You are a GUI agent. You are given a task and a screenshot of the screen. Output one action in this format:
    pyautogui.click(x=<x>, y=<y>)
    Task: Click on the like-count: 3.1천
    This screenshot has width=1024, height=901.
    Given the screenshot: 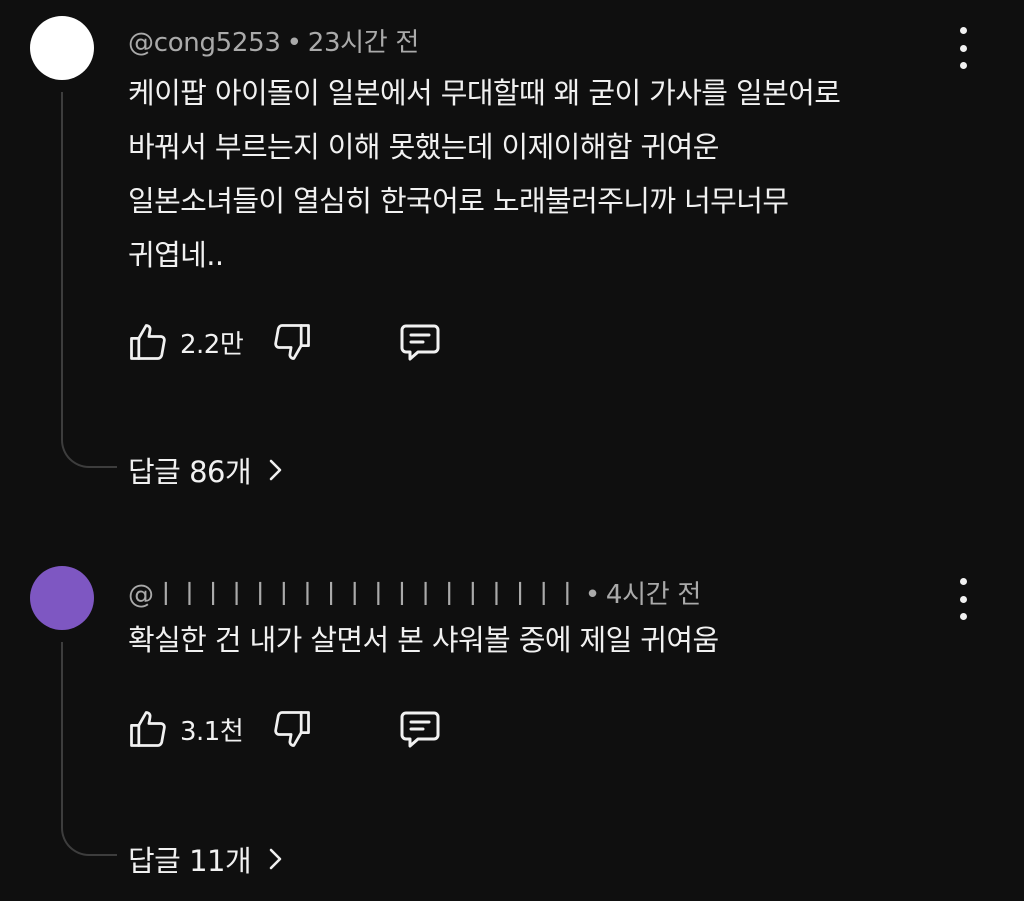 What is the action you would take?
    pyautogui.click(x=212, y=731)
    